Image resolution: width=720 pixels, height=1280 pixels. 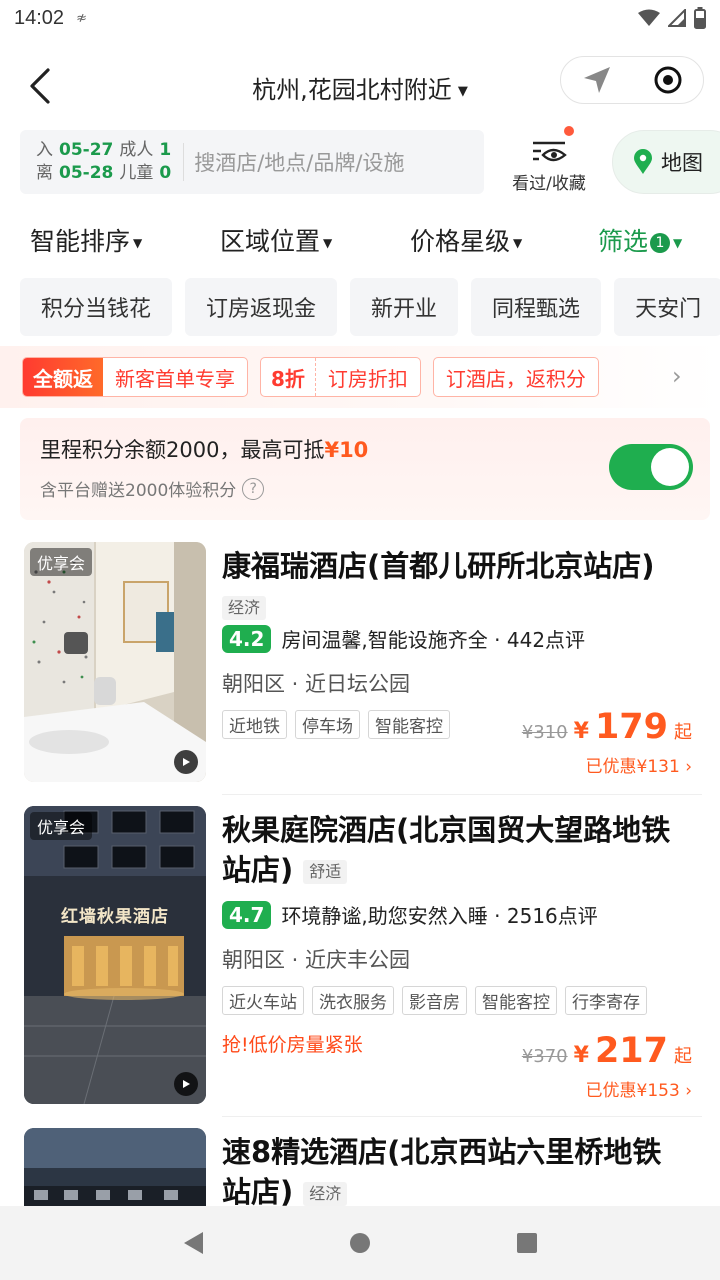 I want to click on hotel-photo: 优享会, so click(x=115, y=662).